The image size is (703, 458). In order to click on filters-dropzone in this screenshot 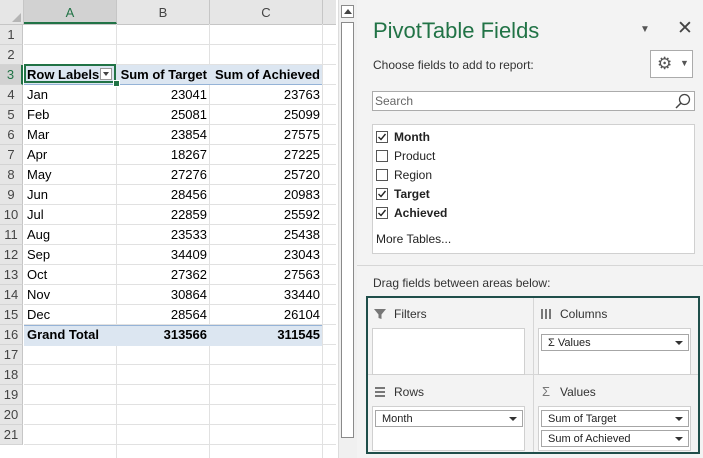, I will do `click(448, 351)`.